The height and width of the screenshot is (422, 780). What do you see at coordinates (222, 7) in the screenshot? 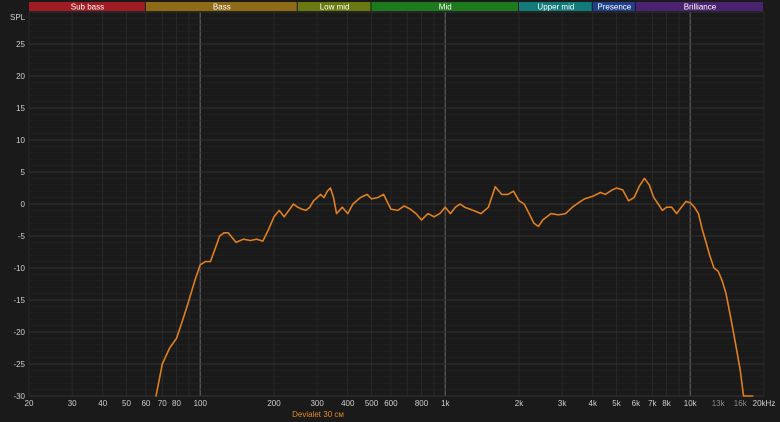
I see `band-label-1: Bass` at bounding box center [222, 7].